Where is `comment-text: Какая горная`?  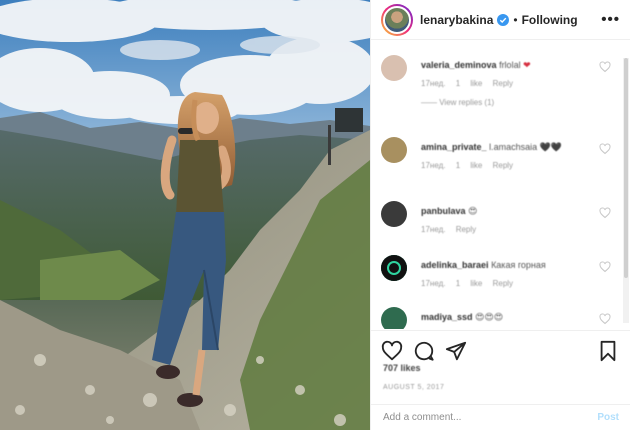
comment-text: Какая горная is located at coordinates (518, 265).